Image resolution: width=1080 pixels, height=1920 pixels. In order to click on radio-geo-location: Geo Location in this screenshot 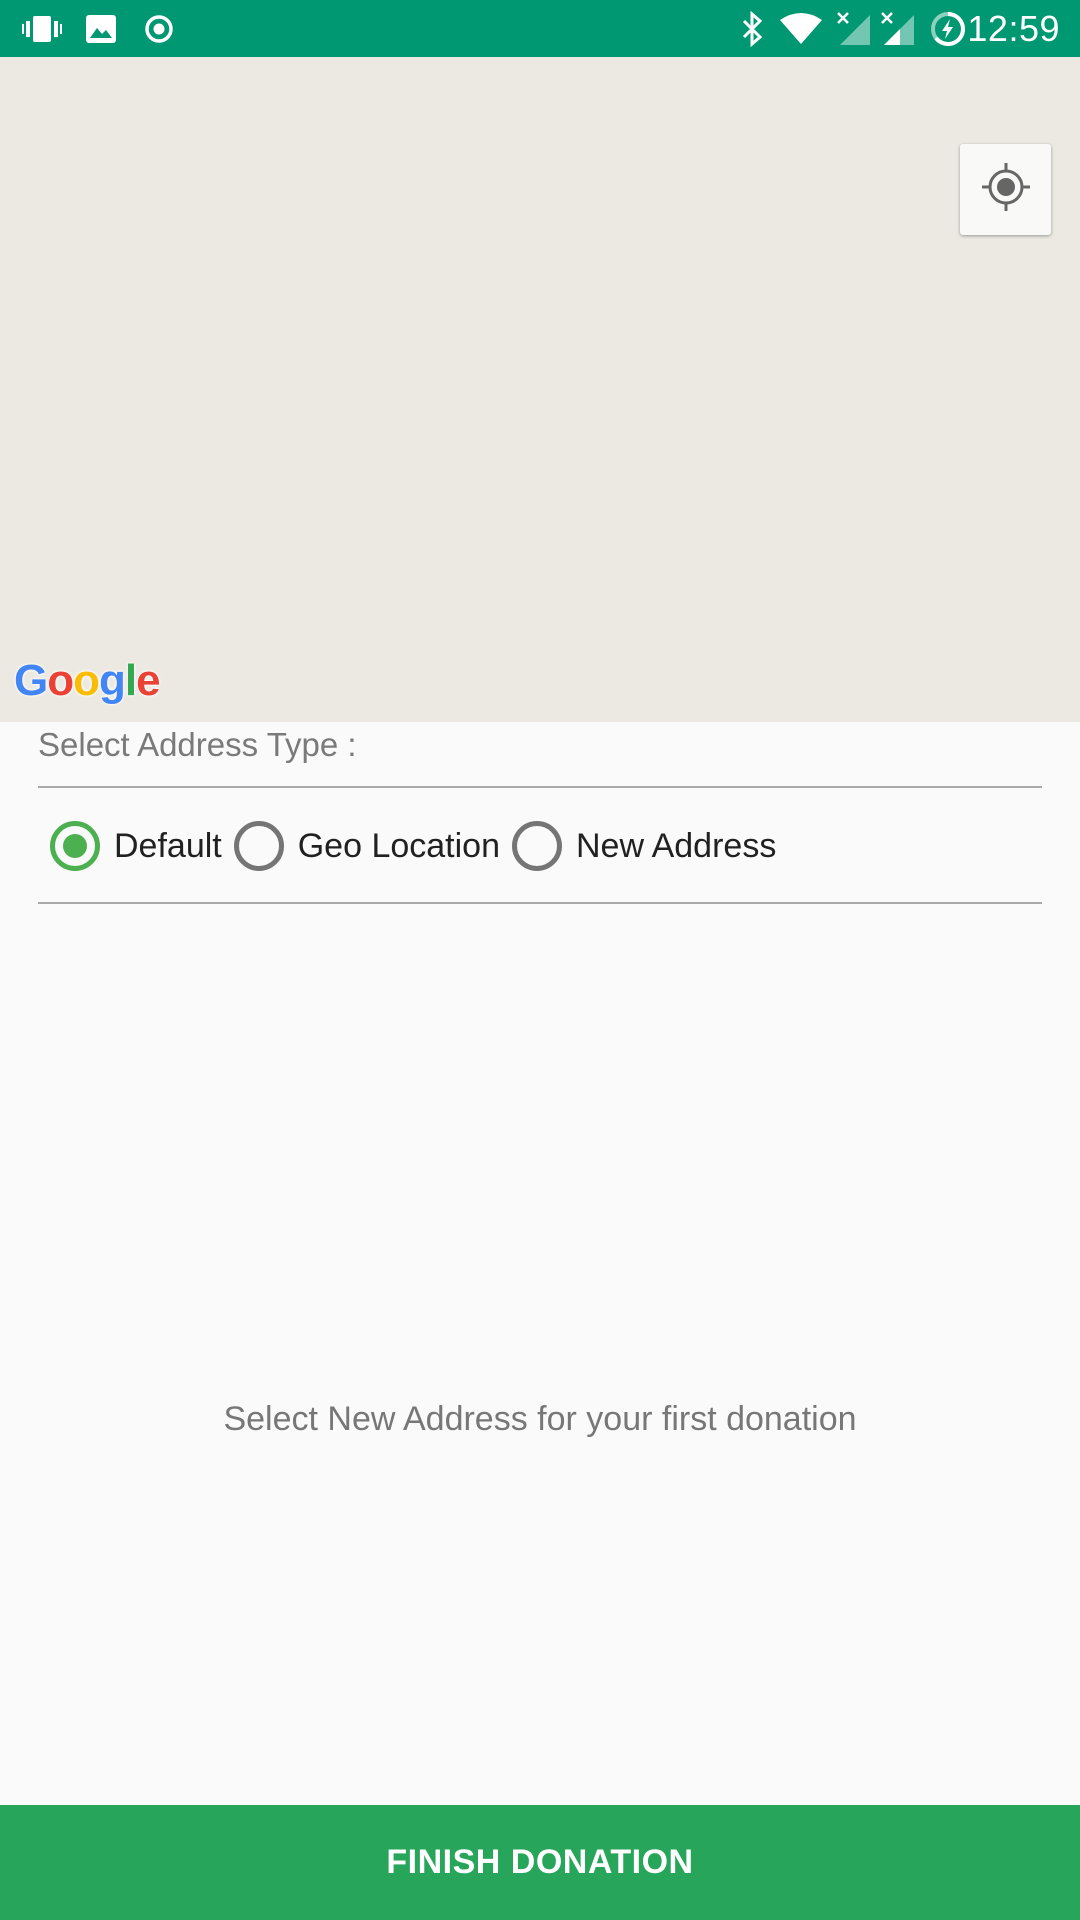, I will do `click(366, 846)`.